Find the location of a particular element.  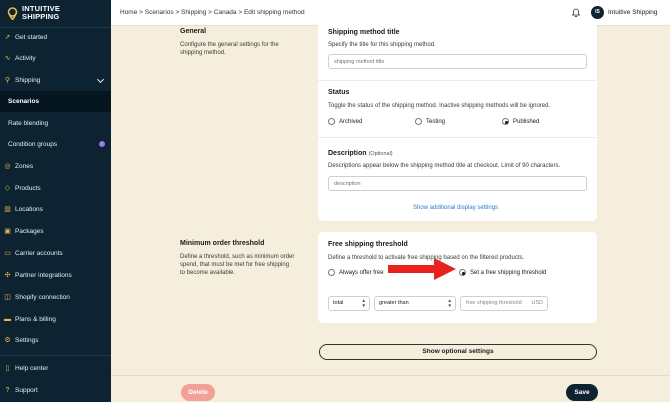

notification-badge: ! is located at coordinates (102, 144).